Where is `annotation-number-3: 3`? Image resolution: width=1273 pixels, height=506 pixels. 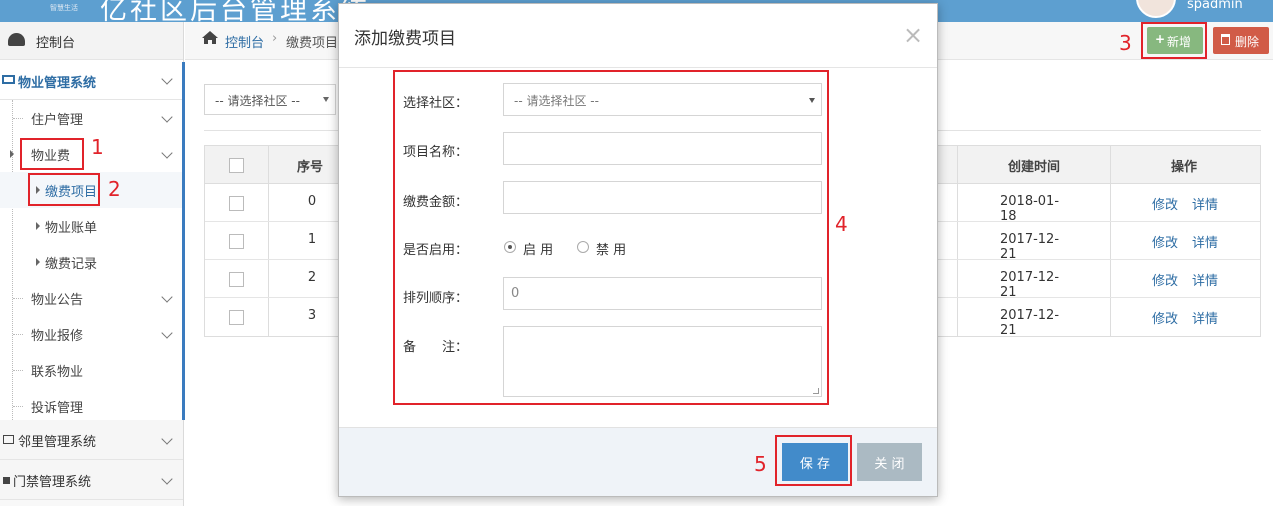
annotation-number-3: 3 is located at coordinates (1125, 43).